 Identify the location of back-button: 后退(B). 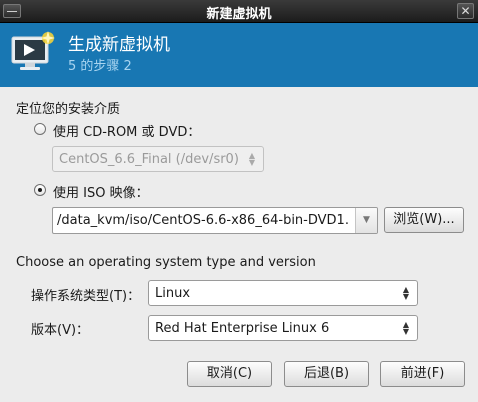
(326, 374).